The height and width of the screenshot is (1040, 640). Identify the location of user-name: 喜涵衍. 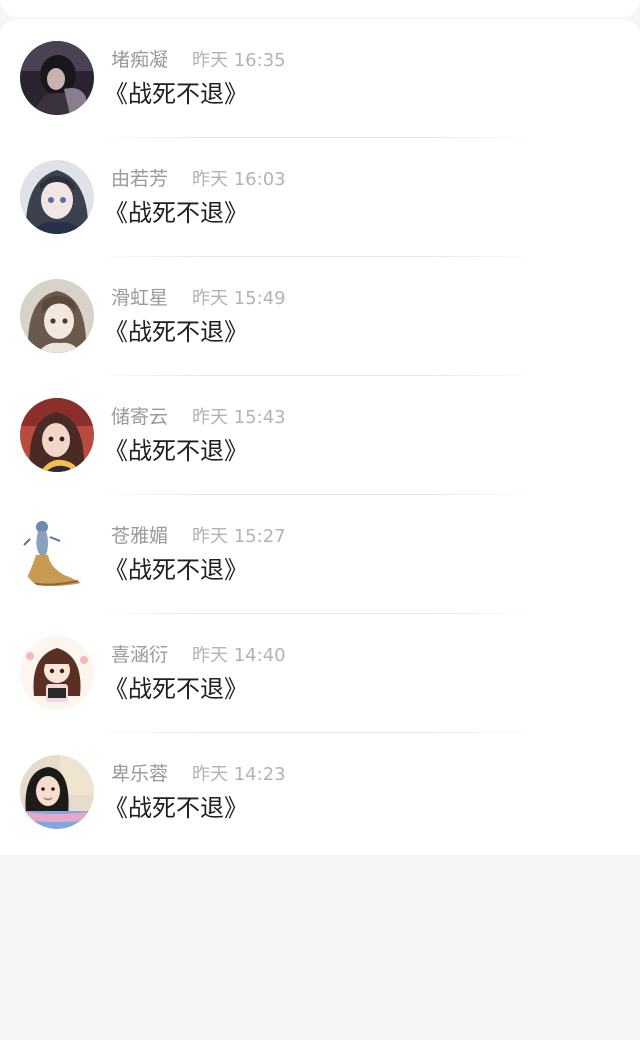
(139, 655).